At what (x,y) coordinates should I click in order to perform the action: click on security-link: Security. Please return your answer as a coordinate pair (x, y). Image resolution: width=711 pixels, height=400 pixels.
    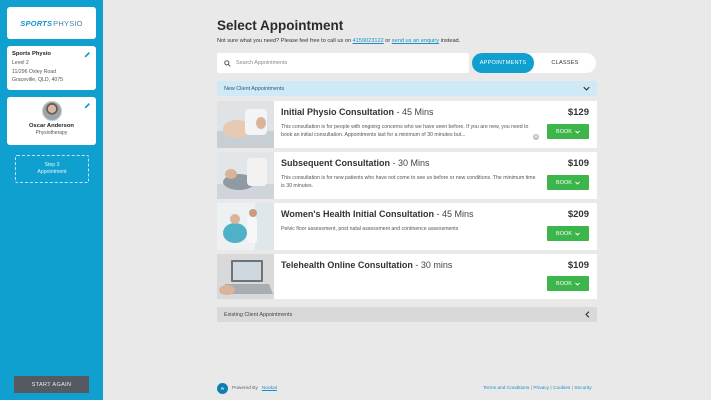
    Looking at the image, I should click on (582, 388).